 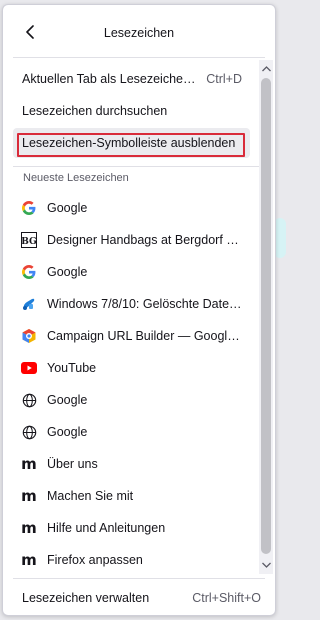 I want to click on search-bookmarks-item: Lesezeichen durchsuchen, so click(x=131, y=111).